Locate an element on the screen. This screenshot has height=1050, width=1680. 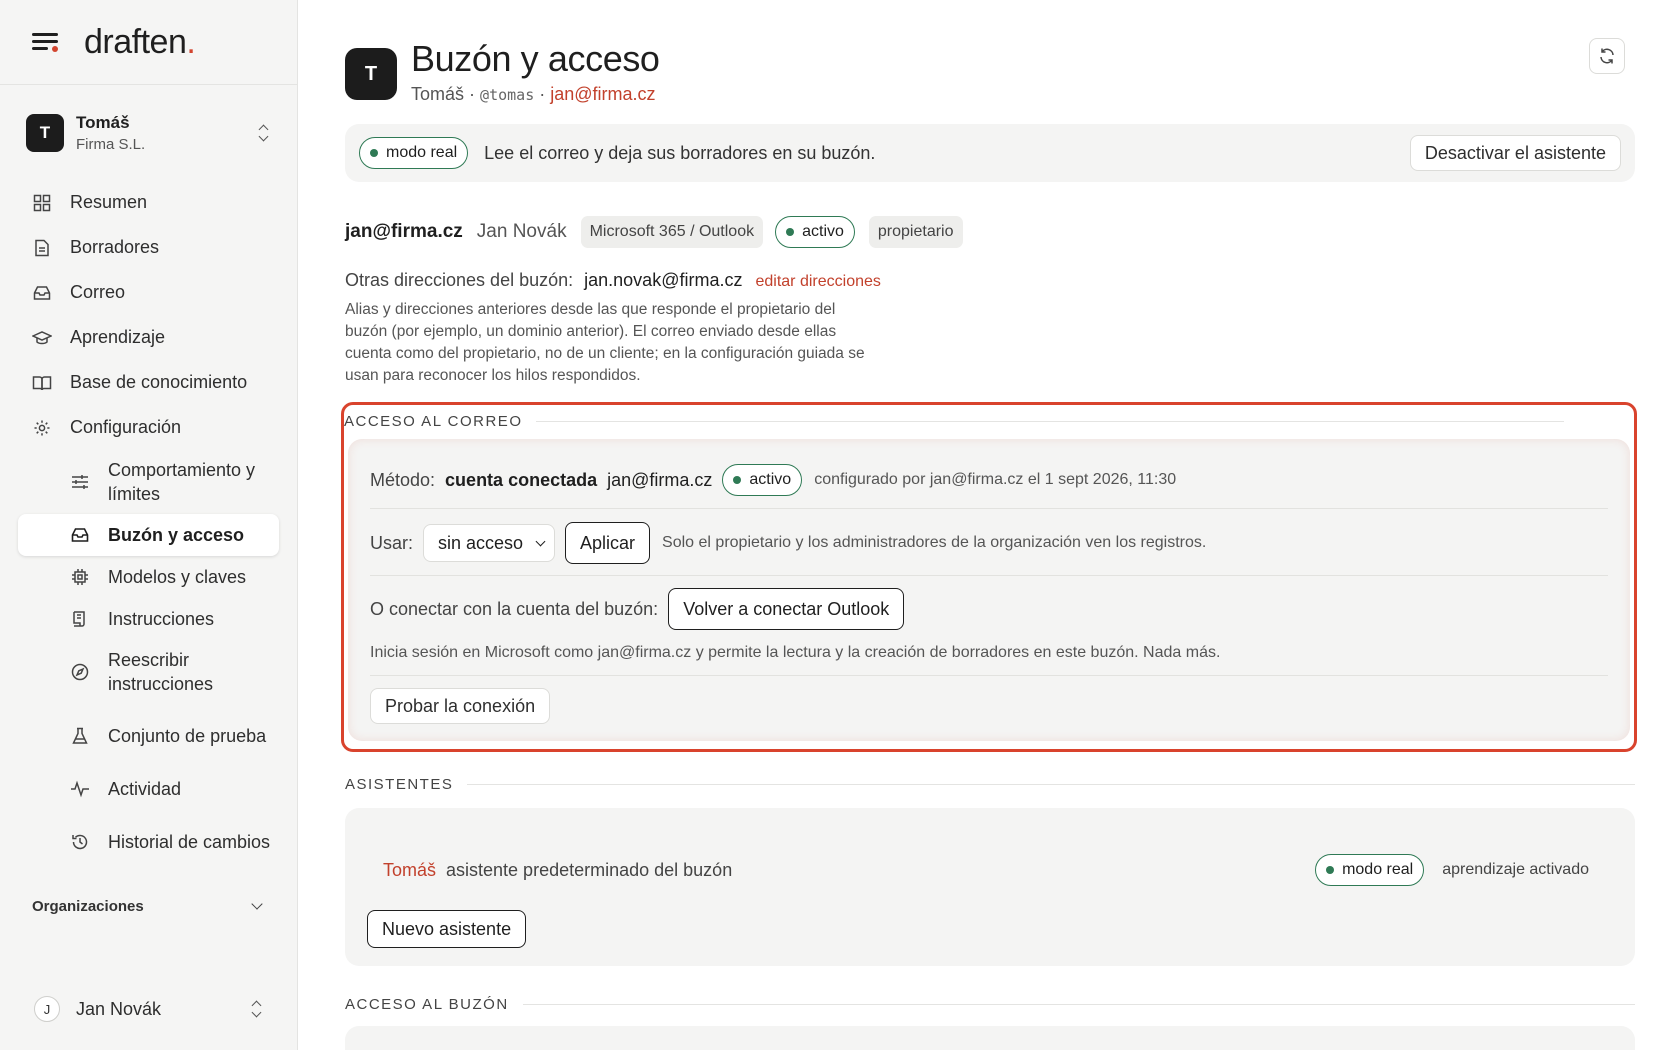
sidebar-item-actividad: Actividad is located at coordinates (148, 789).